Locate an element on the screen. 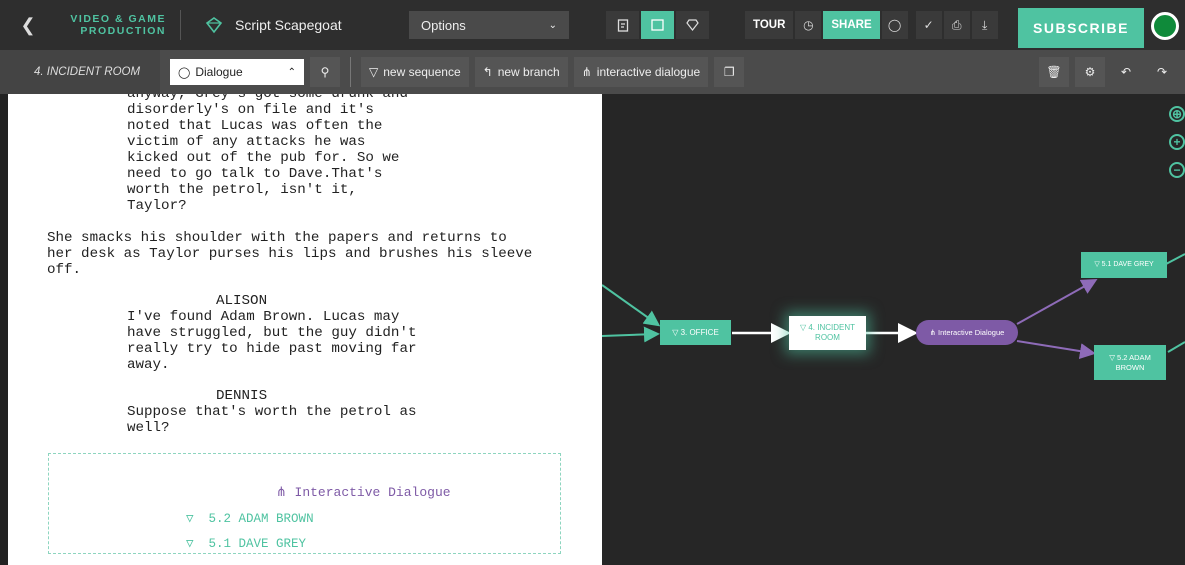  tour-button: TOUR is located at coordinates (769, 25).